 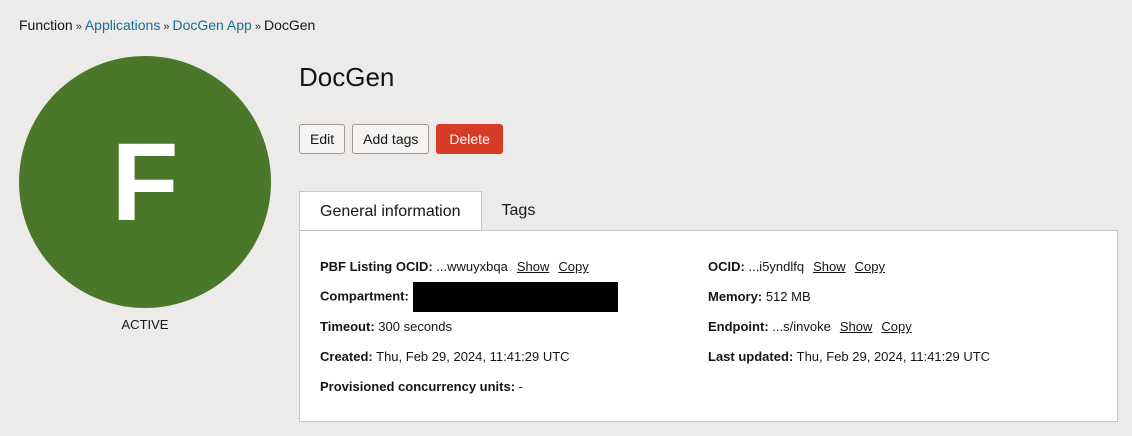 What do you see at coordinates (145, 324) in the screenshot?
I see `status-label: ACTIVE` at bounding box center [145, 324].